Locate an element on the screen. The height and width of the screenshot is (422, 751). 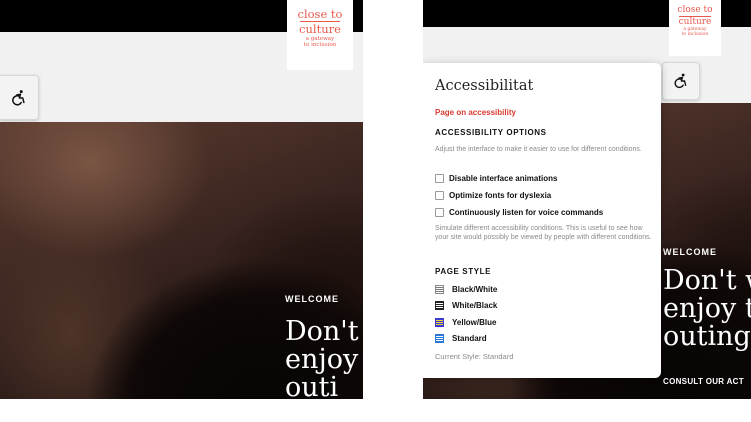
headline-line-1: Don't w is located at coordinates (707, 280).